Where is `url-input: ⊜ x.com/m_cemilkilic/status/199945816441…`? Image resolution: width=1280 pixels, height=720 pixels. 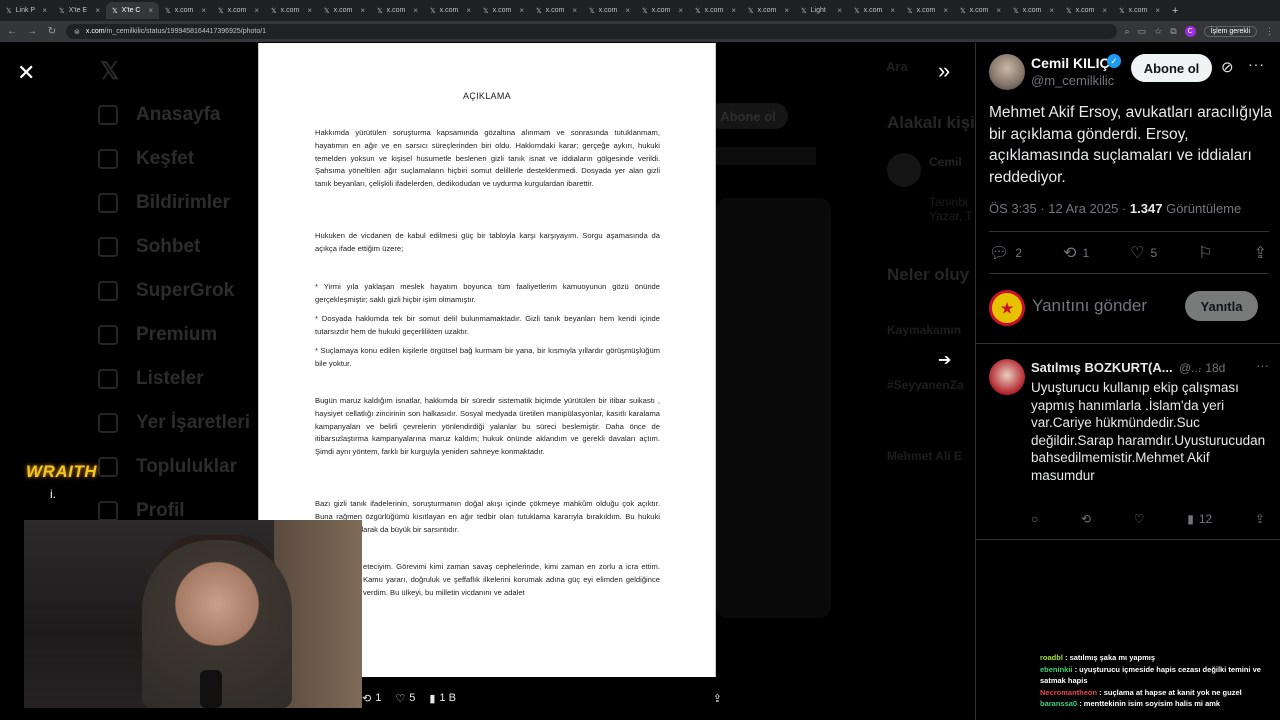 url-input: ⊜ x.com/m_cemilkilic/status/199945816441… is located at coordinates (591, 31).